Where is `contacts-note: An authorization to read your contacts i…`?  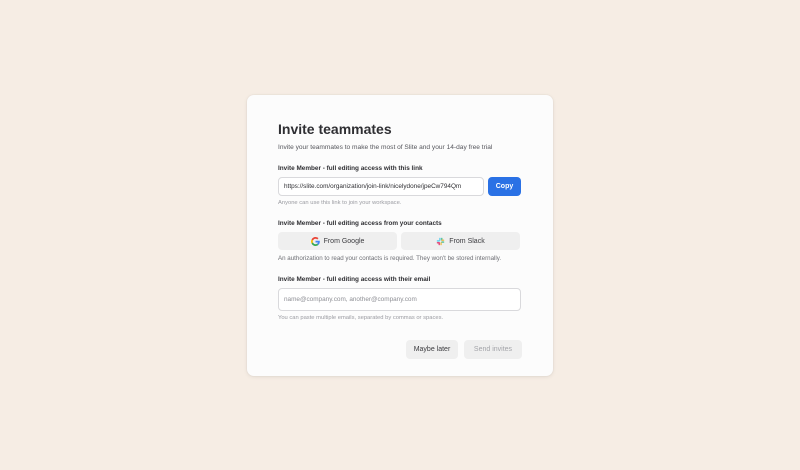 contacts-note: An authorization to read your contacts i… is located at coordinates (390, 258).